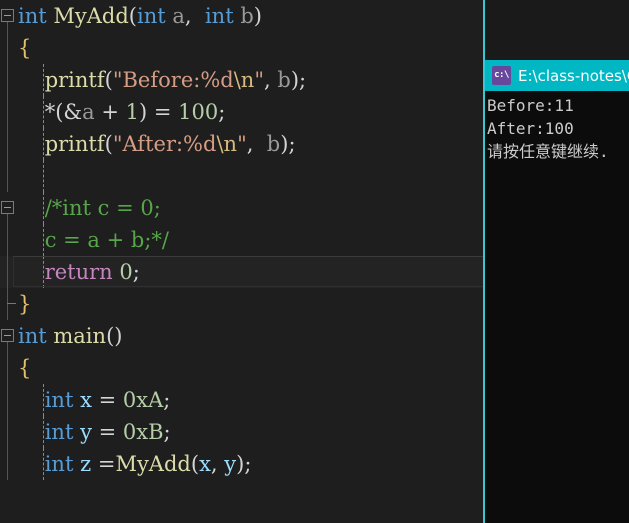 The height and width of the screenshot is (523, 629). What do you see at coordinates (15, 304) in the screenshot?
I see `code-line-text: }` at bounding box center [15, 304].